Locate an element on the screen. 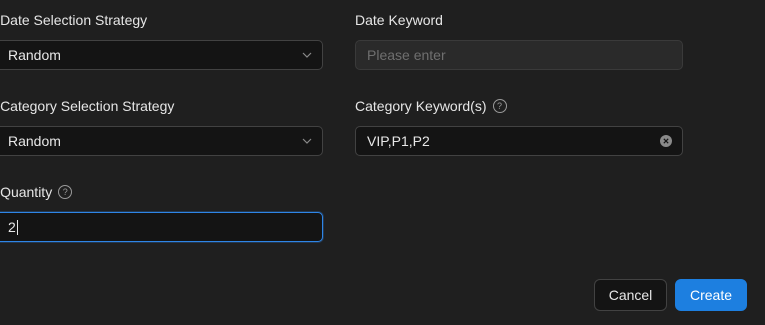  date-strategy-select: Random is located at coordinates (161, 55).